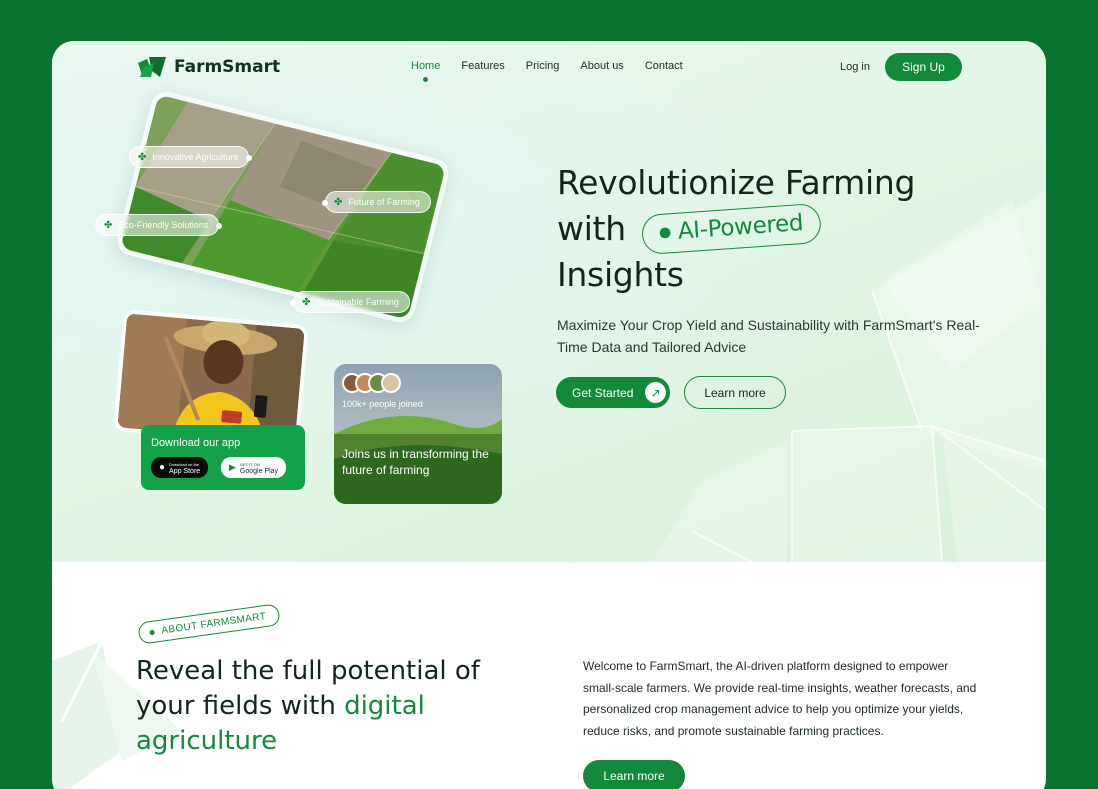 The width and height of the screenshot is (1098, 789). I want to click on about-tag: ABOUT FARMSMART, so click(209, 624).